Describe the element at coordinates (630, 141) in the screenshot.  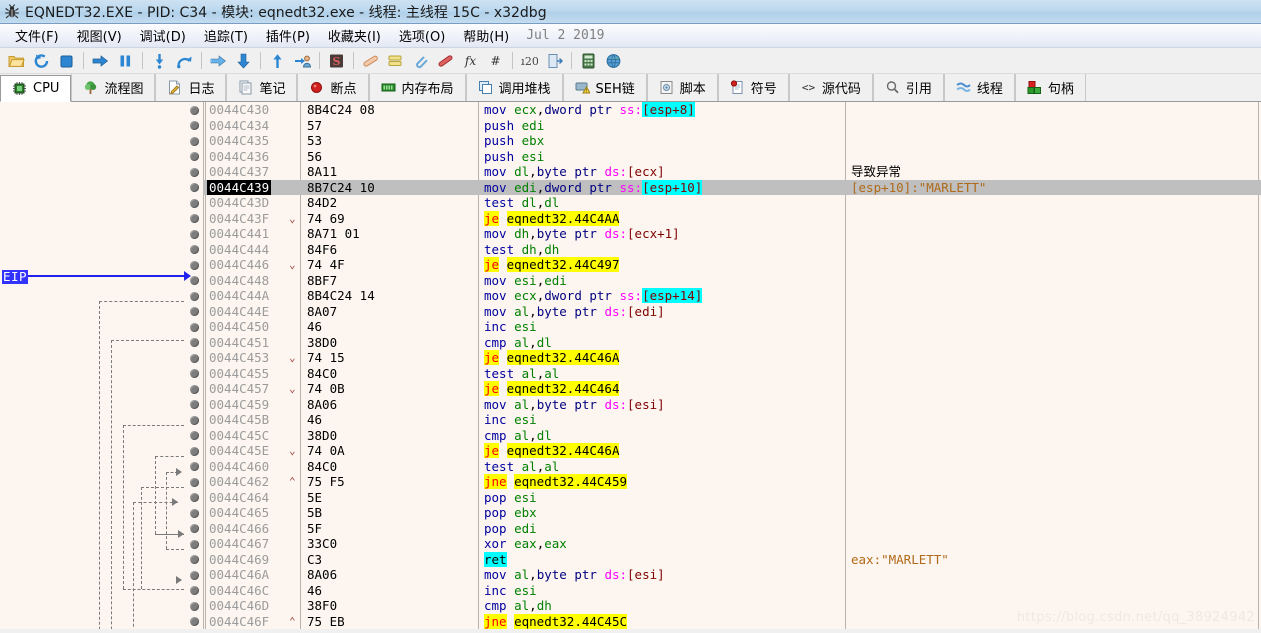
I see `instruction-row: 0044C435 53 push ebx` at that location.